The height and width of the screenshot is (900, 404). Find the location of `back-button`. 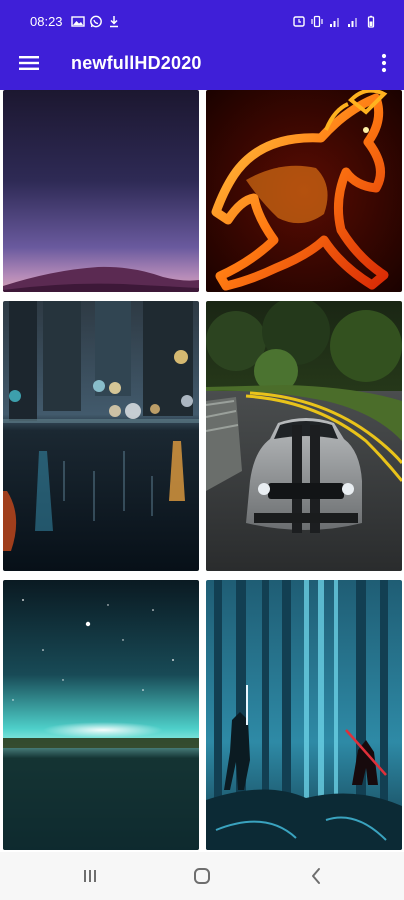

back-button is located at coordinates (316, 876).